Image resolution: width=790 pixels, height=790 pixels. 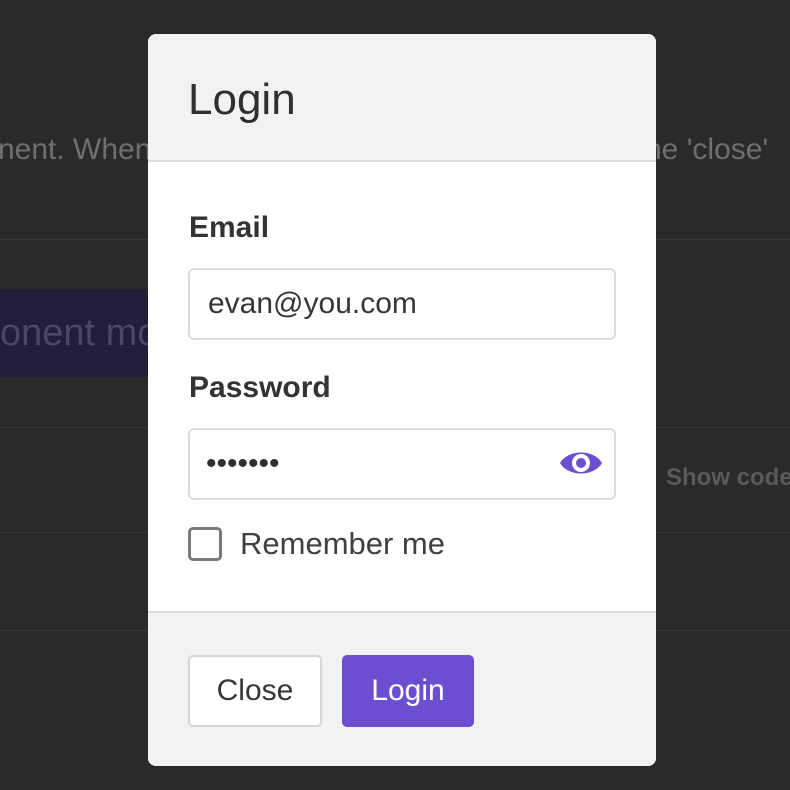 I want to click on remember-me-option: Remember me, so click(x=316, y=544).